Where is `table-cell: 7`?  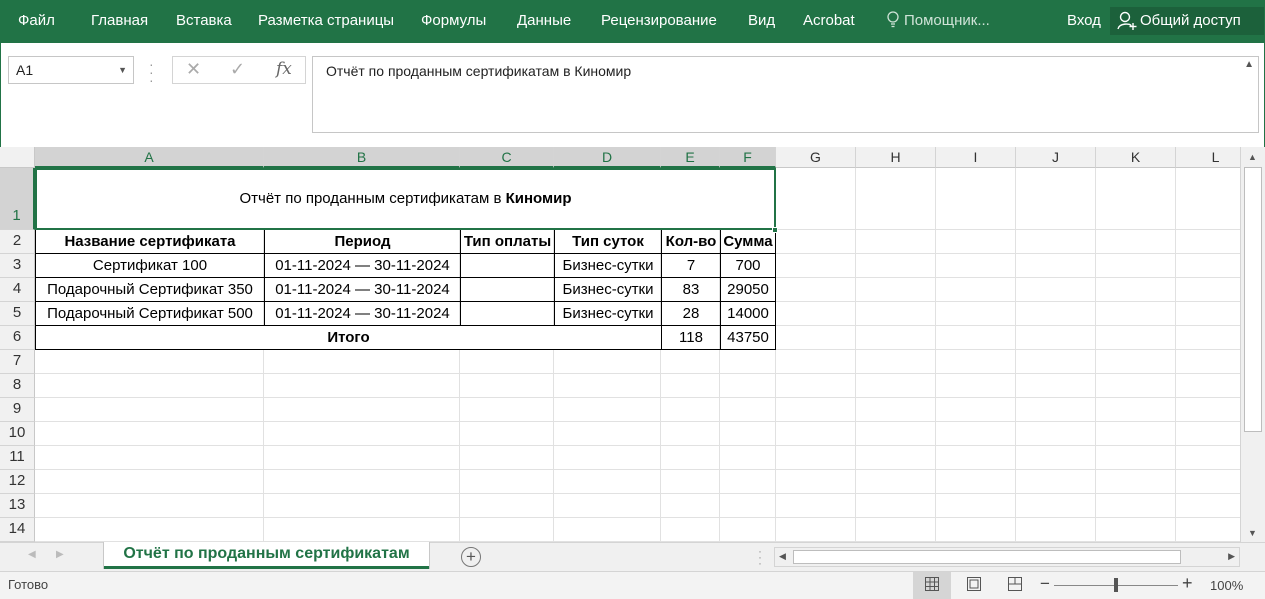 table-cell: 7 is located at coordinates (691, 266).